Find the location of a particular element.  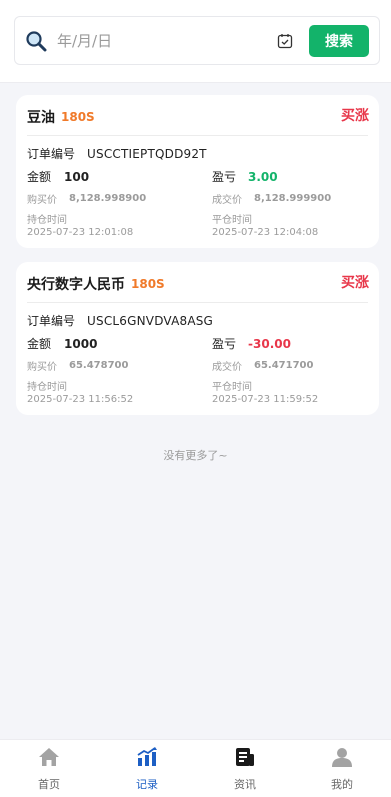

deal-price-row: 成交价 8,128.999900 is located at coordinates (271, 198).